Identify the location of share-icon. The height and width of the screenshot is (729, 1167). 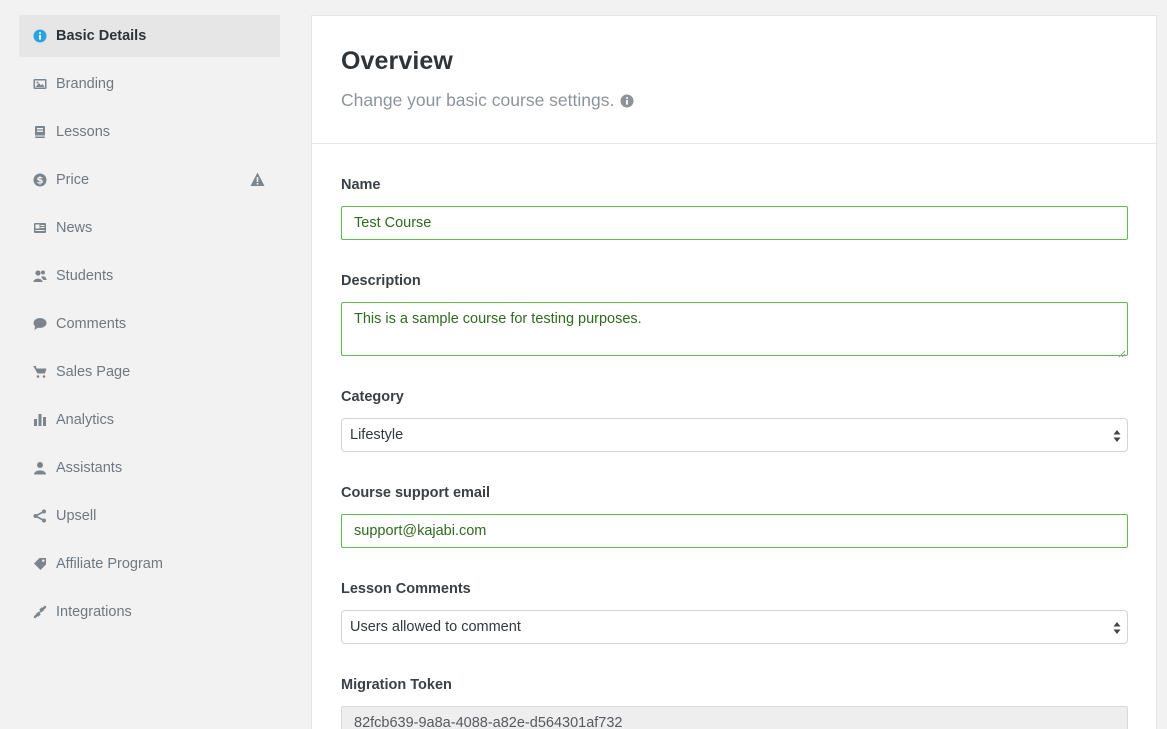
(40, 516).